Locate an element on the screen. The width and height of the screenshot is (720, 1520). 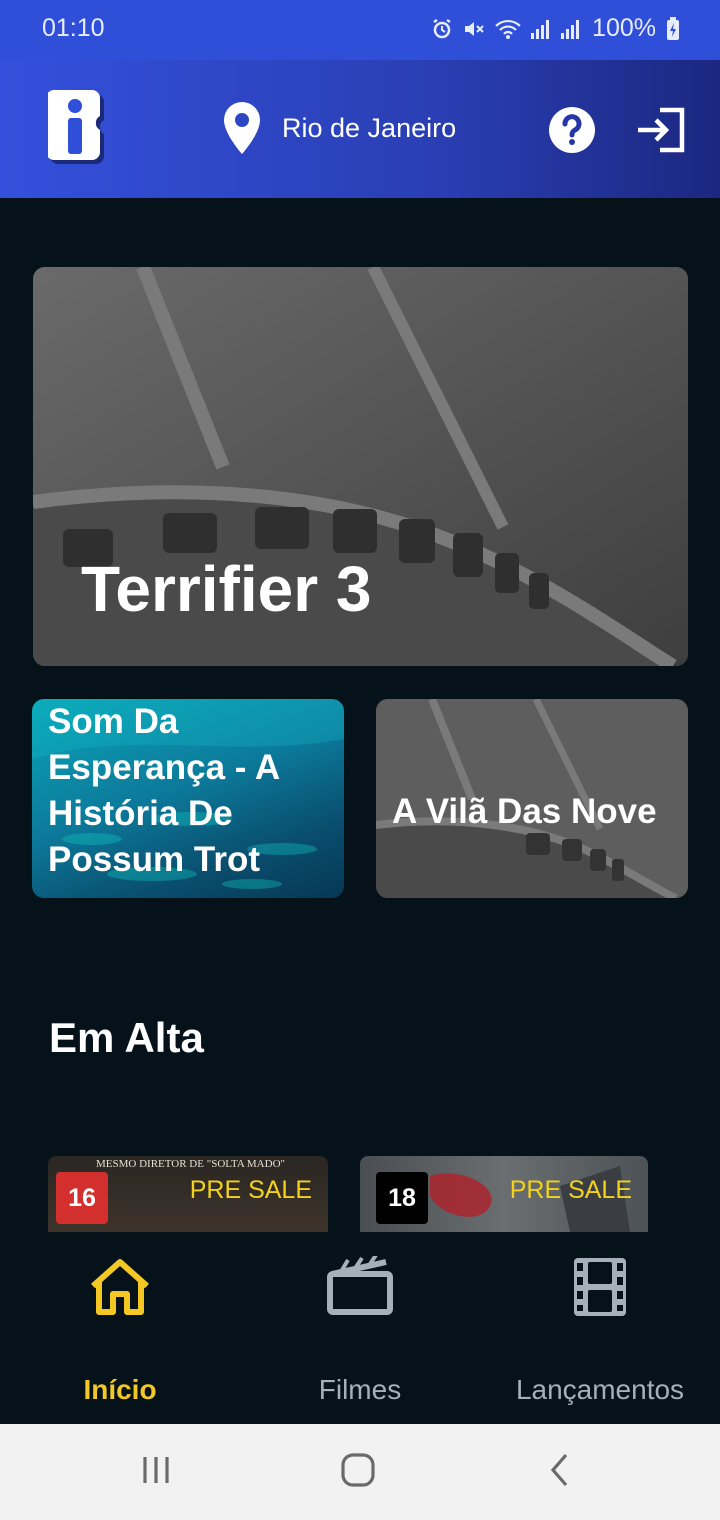
poster-tagline: MESMO DIRETOR DE "SOLTA MADO" is located at coordinates (191, 1164).